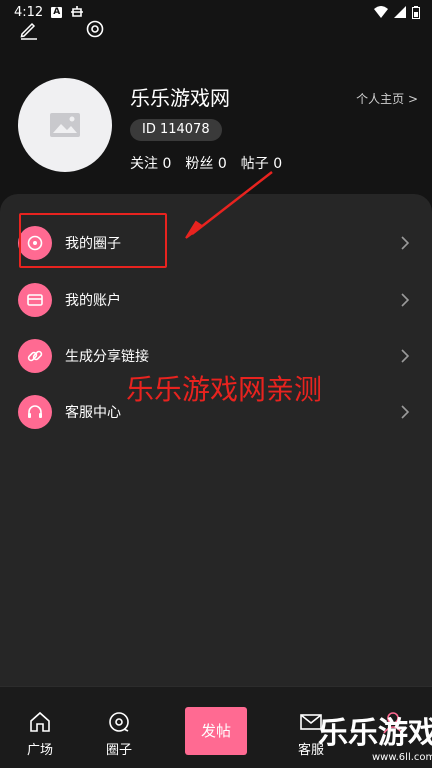 This screenshot has height=768, width=432. Describe the element at coordinates (216, 300) in the screenshot. I see `menu-item-my-account: 我的账户` at that location.